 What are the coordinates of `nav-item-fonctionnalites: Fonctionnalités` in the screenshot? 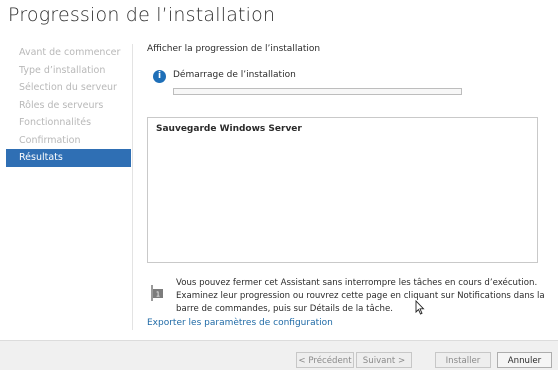 It's located at (55, 122).